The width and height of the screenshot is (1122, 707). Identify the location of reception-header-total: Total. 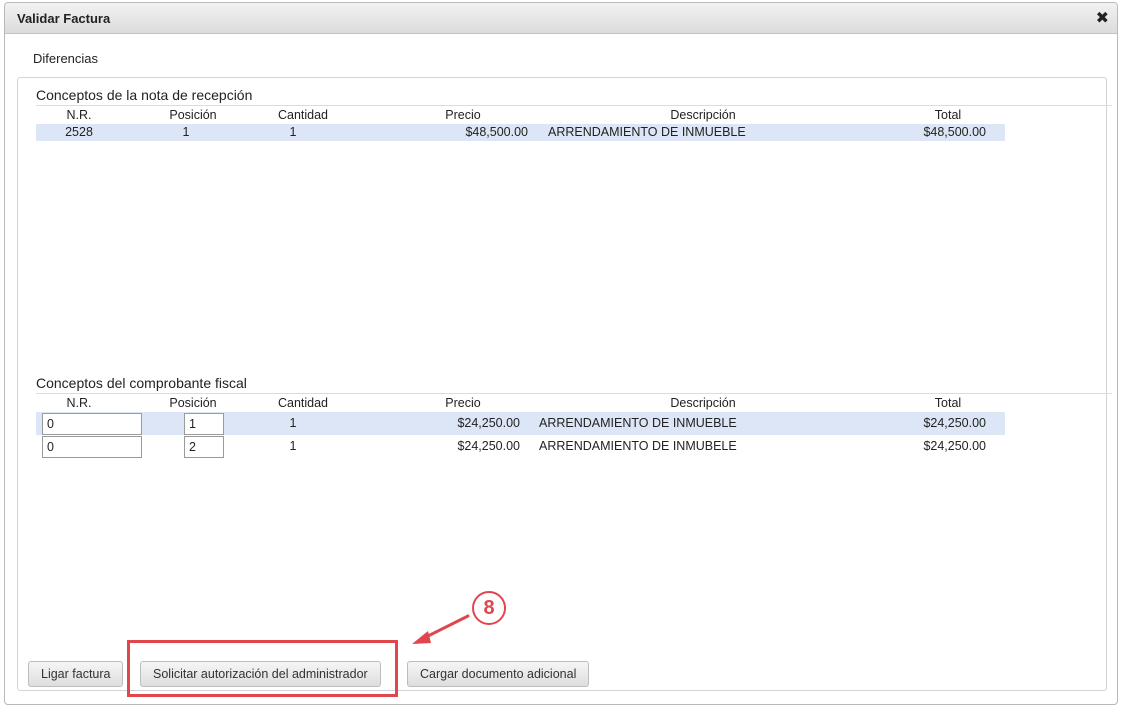
(948, 115).